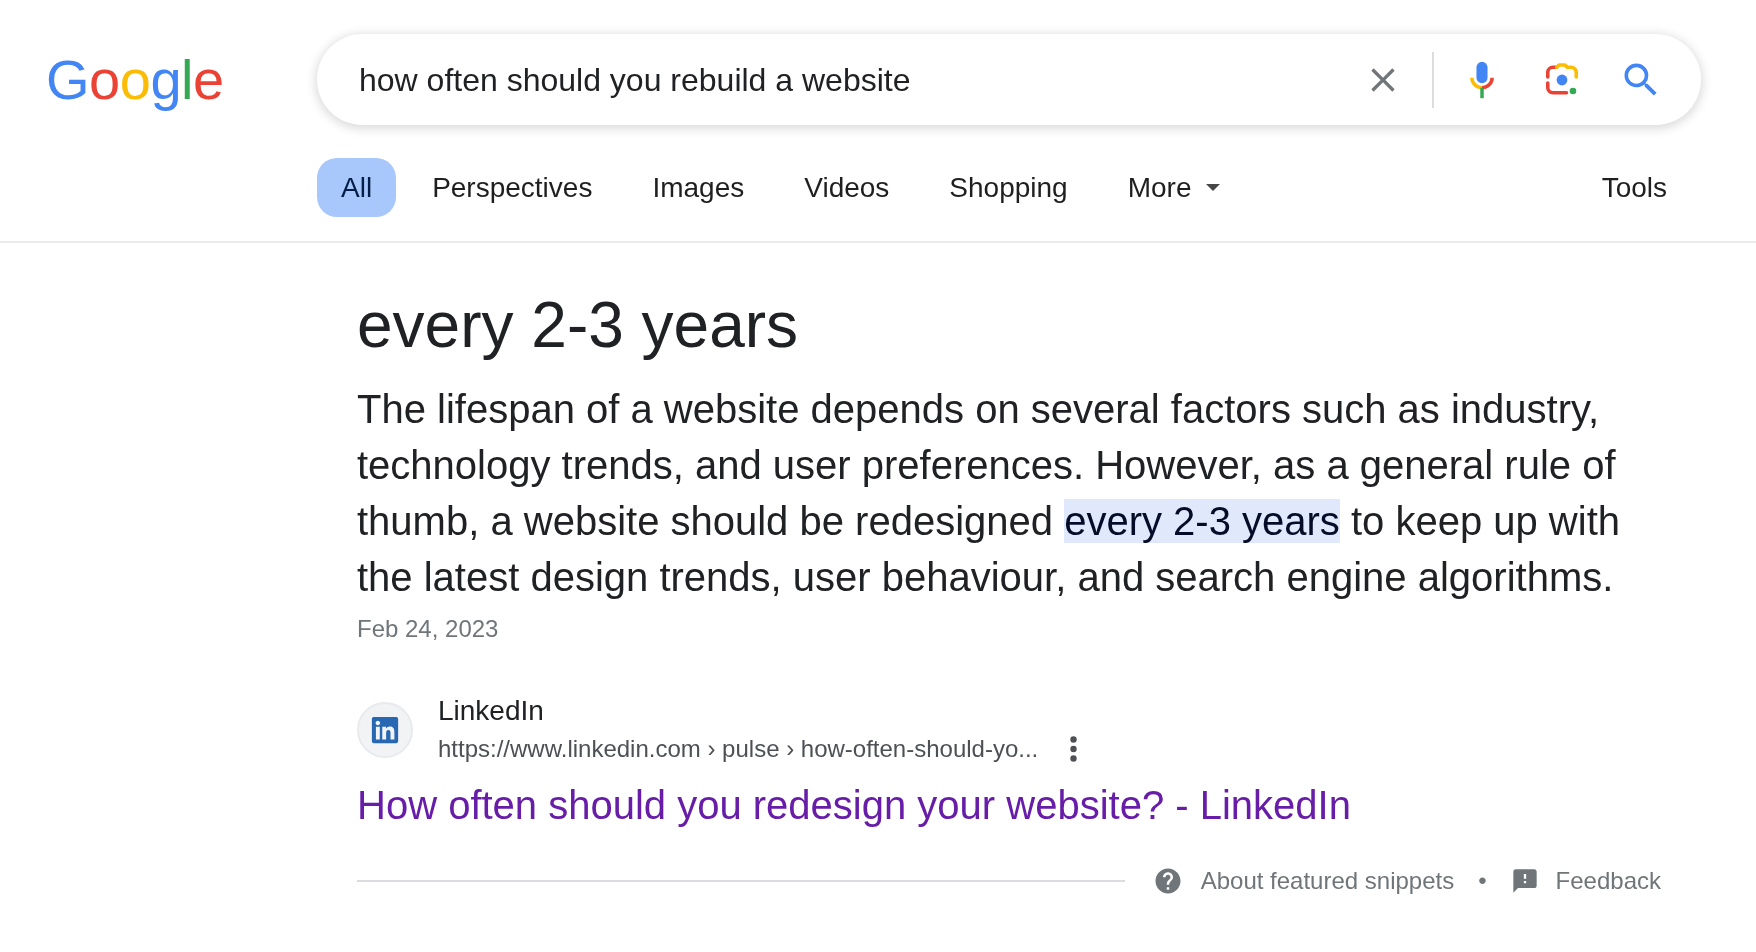 This screenshot has width=1756, height=952. I want to click on tools-button: Tools, so click(1634, 187).